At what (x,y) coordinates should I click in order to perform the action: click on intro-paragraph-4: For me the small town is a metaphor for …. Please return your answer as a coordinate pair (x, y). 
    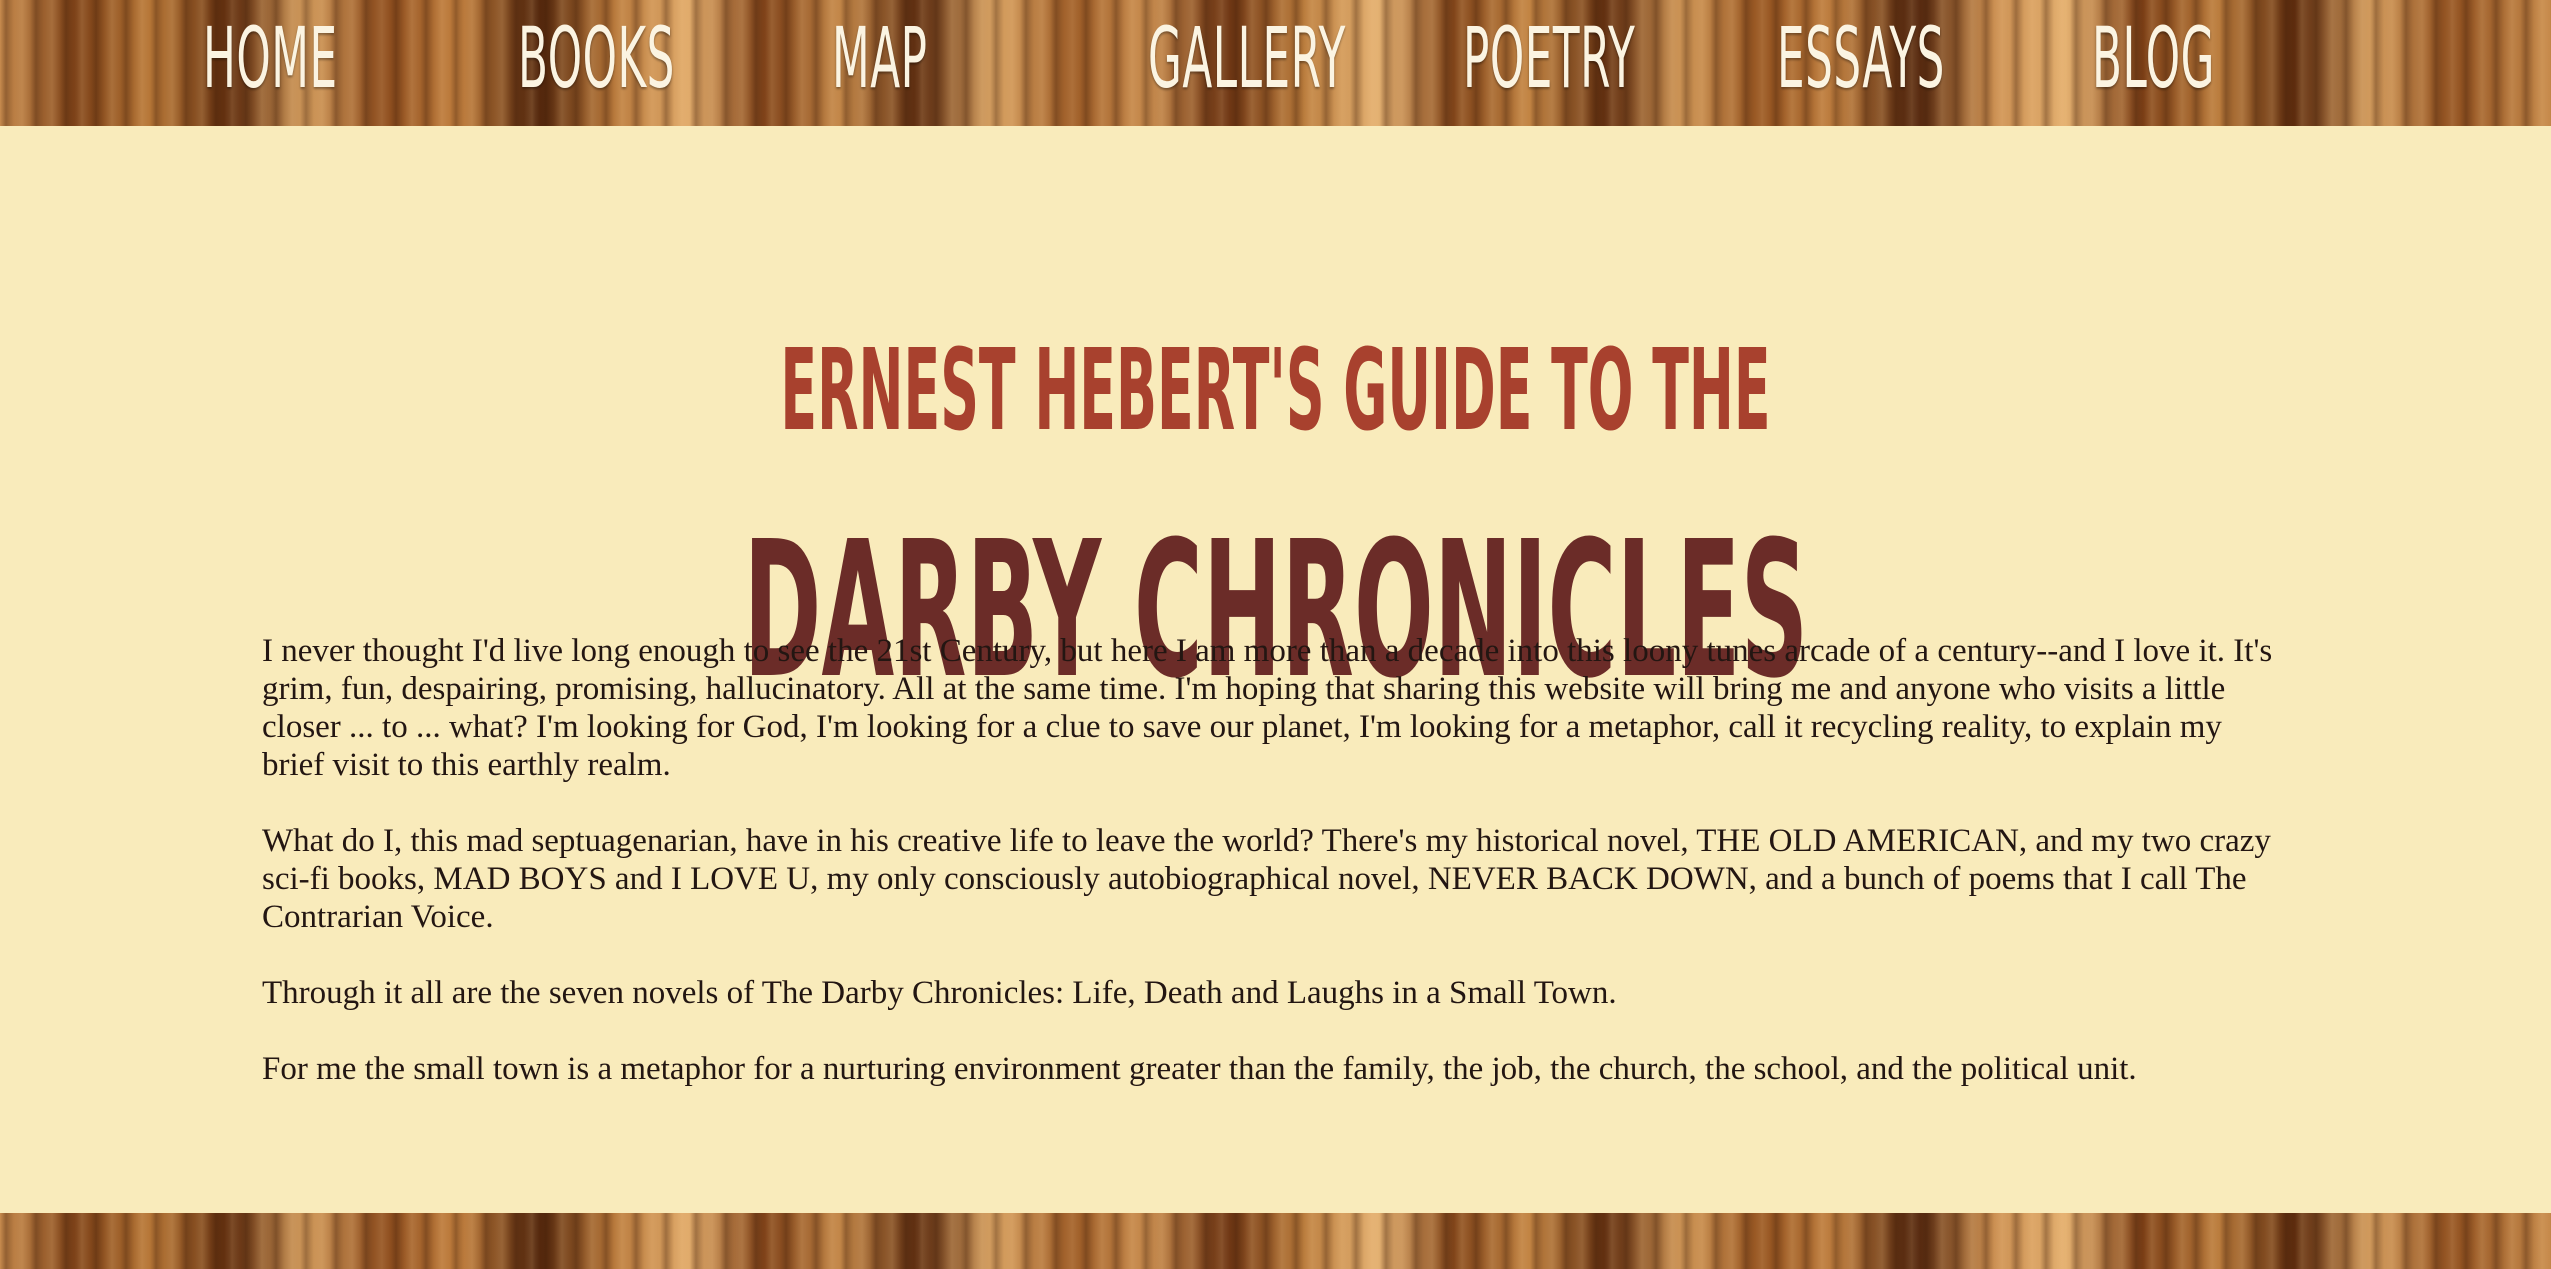
    Looking at the image, I should click on (1199, 1069).